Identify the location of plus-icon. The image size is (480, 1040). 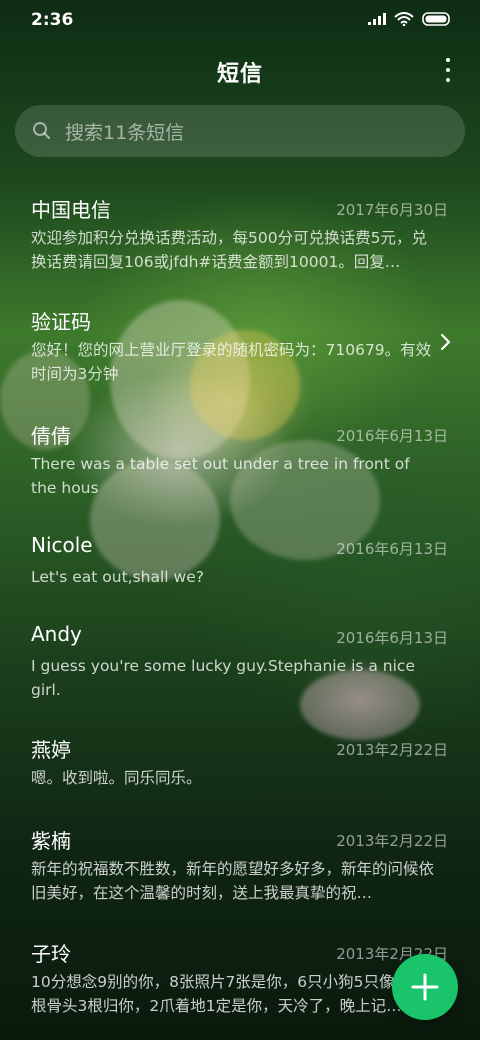
(425, 987).